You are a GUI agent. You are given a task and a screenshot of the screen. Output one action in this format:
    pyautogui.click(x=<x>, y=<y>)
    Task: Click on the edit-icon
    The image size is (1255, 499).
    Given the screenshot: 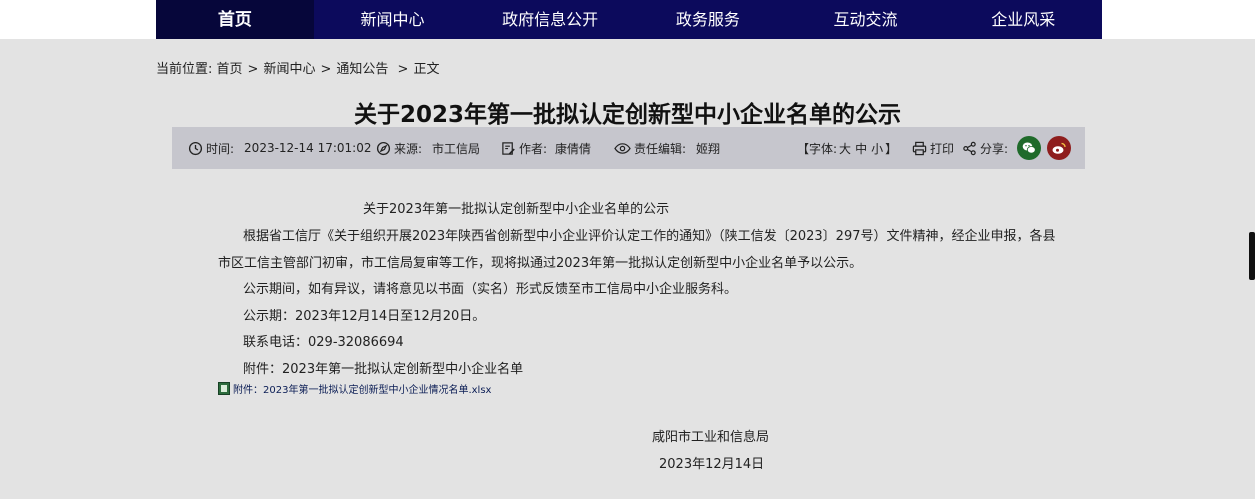 What is the action you would take?
    pyautogui.click(x=508, y=148)
    